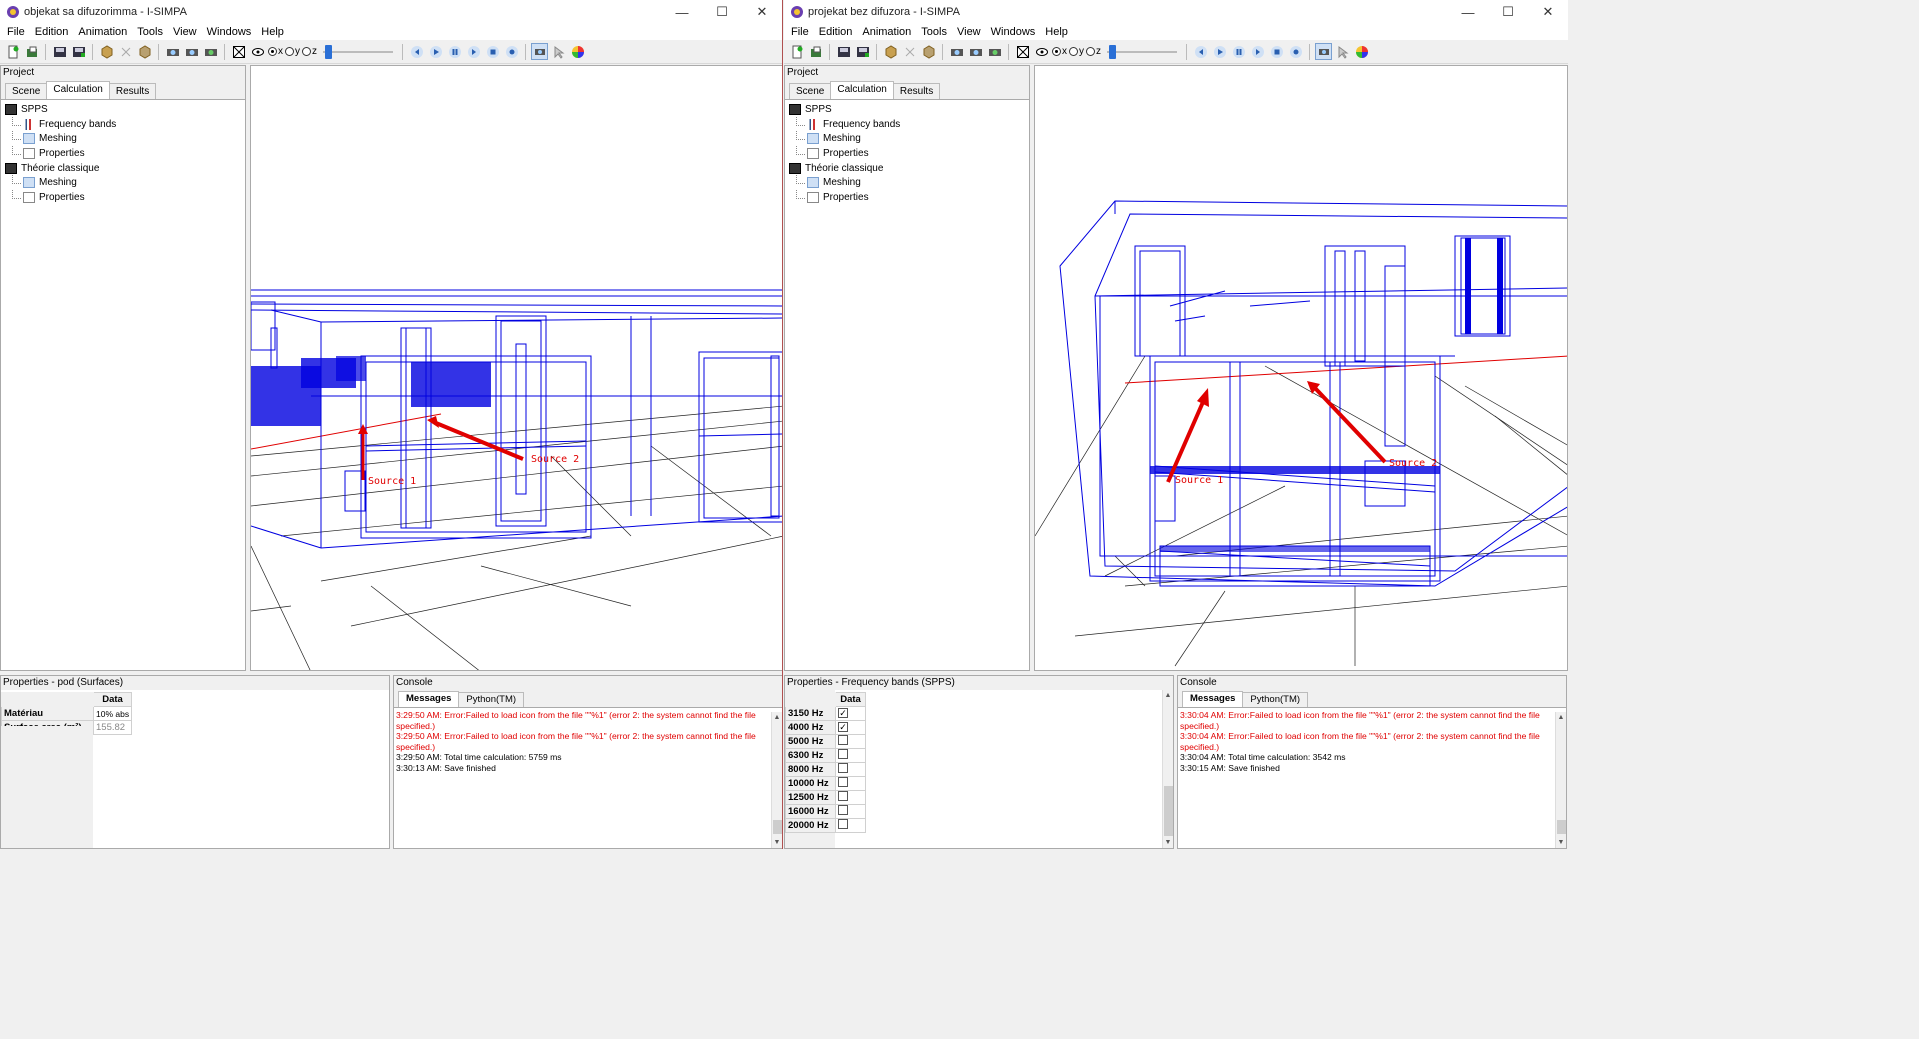  What do you see at coordinates (1548, 12) in the screenshot?
I see `close-button: ✕` at bounding box center [1548, 12].